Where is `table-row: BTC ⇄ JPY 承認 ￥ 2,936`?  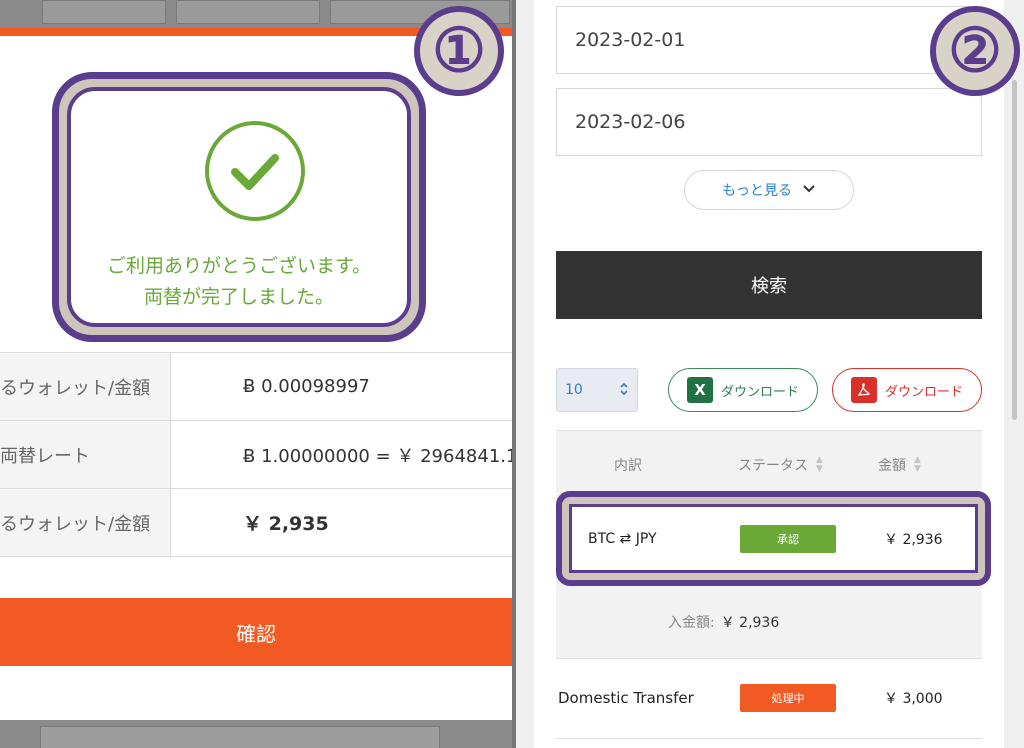 table-row: BTC ⇄ JPY 承認 ￥ 2,936 is located at coordinates (773, 538).